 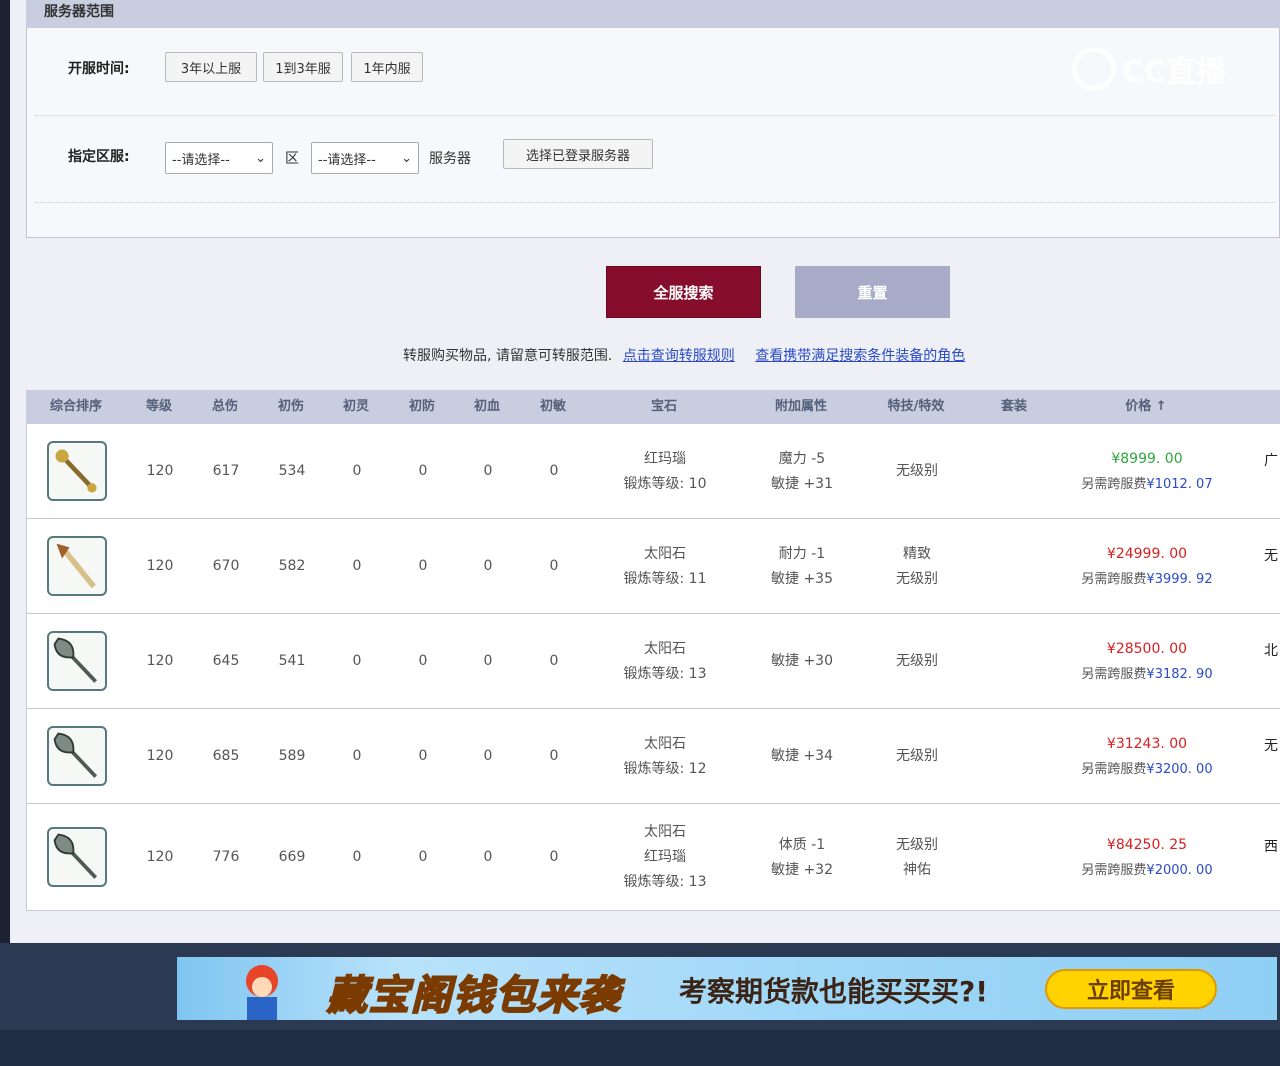 What do you see at coordinates (578, 154) in the screenshot?
I see `choose-logged-server-button: 选择已登录服务器` at bounding box center [578, 154].